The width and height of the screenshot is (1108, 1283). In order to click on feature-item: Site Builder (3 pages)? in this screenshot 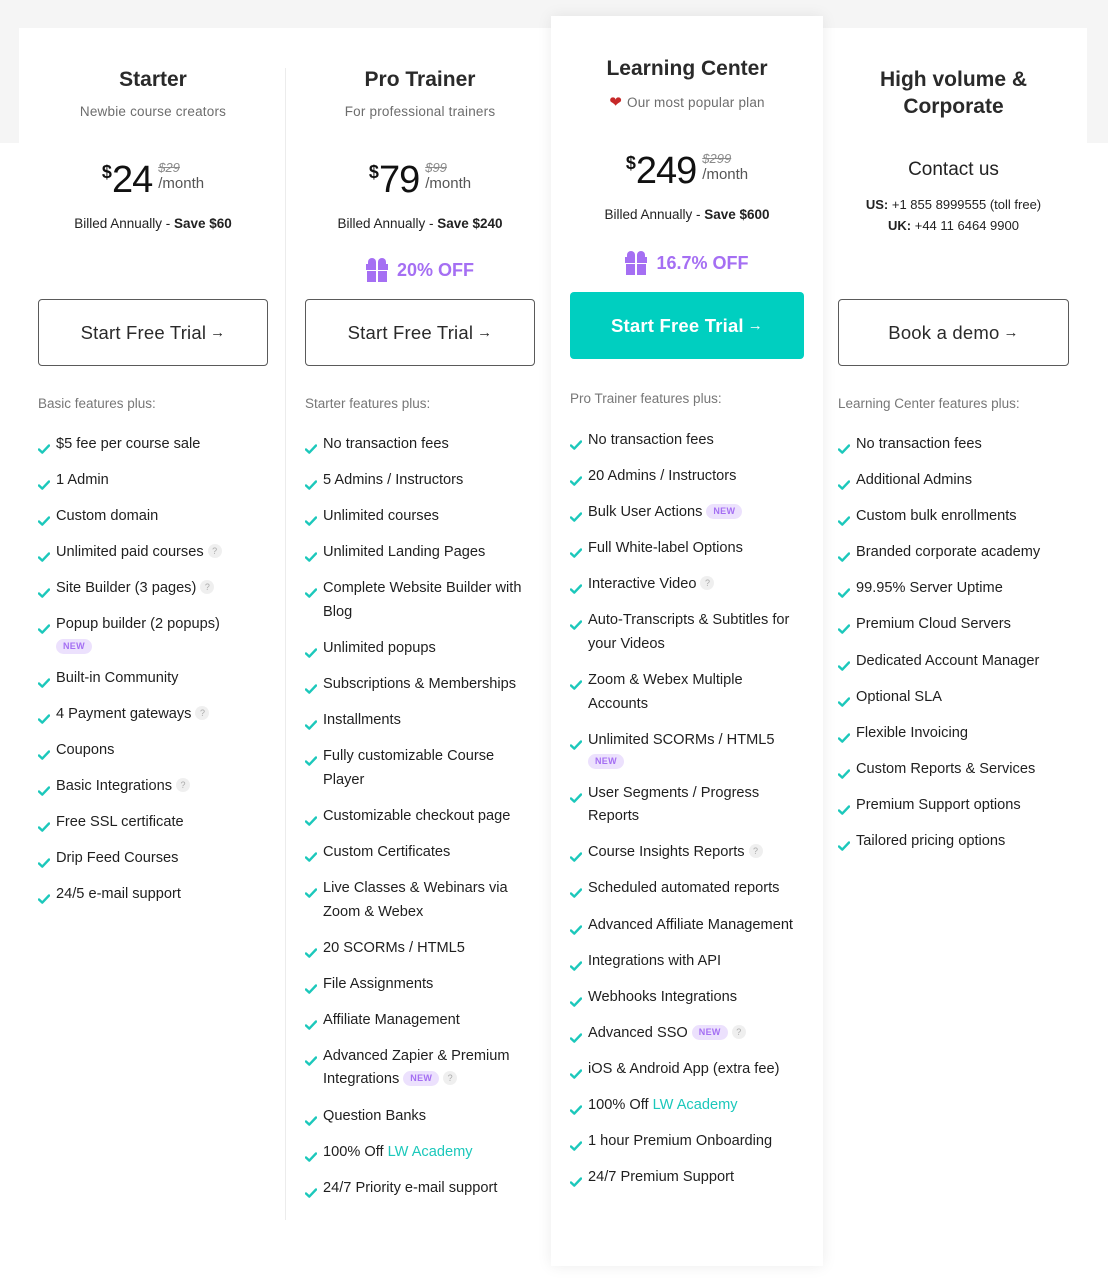, I will do `click(152, 589)`.